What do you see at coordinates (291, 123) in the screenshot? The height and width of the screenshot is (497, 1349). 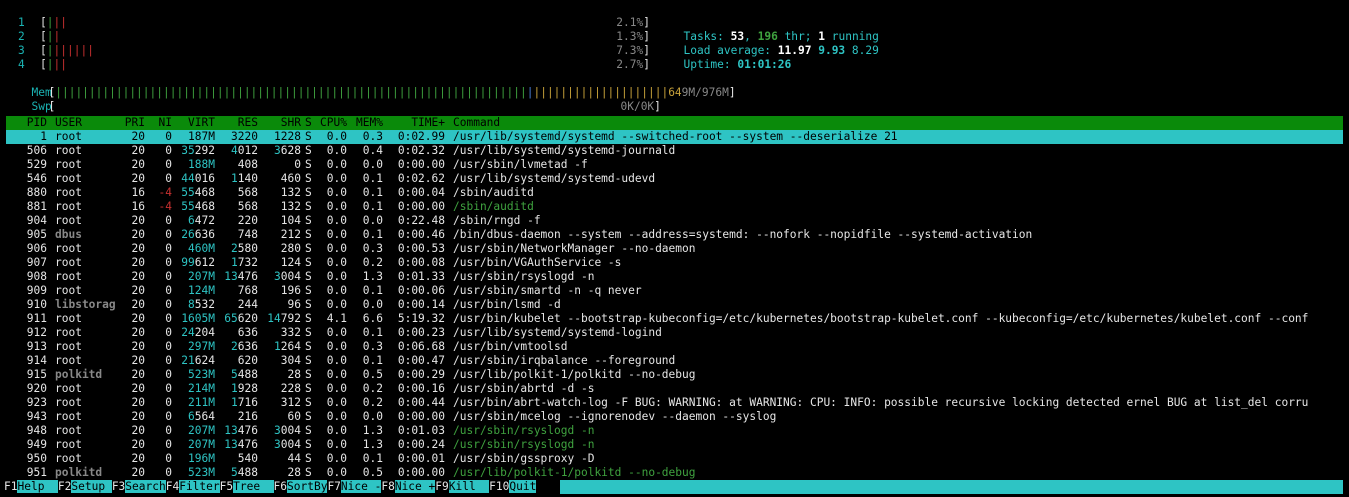 I see `column-header-shr: SHR` at bounding box center [291, 123].